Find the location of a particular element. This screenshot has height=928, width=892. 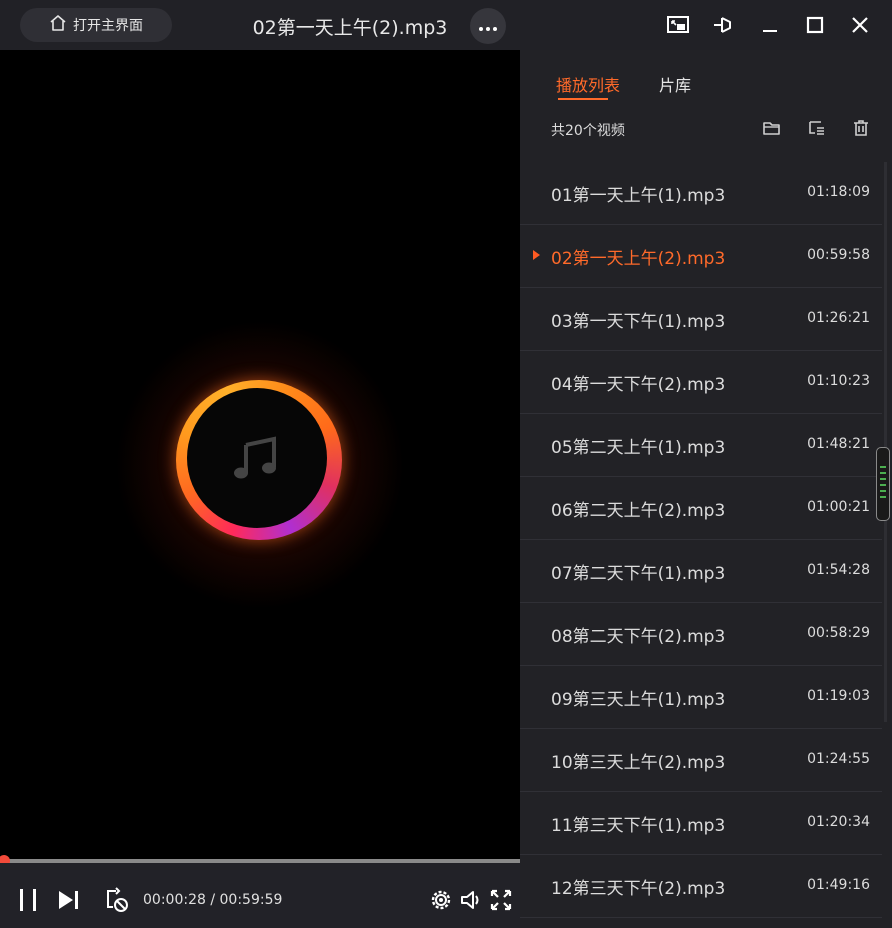

playlist-item-duration: 01:19:03 is located at coordinates (838, 696).